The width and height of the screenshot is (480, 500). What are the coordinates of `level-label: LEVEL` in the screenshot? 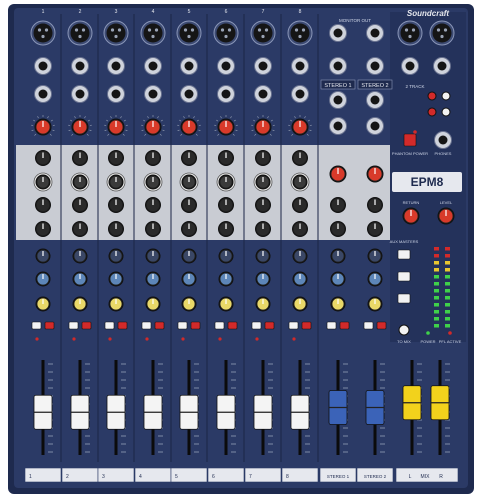 It's located at (446, 202).